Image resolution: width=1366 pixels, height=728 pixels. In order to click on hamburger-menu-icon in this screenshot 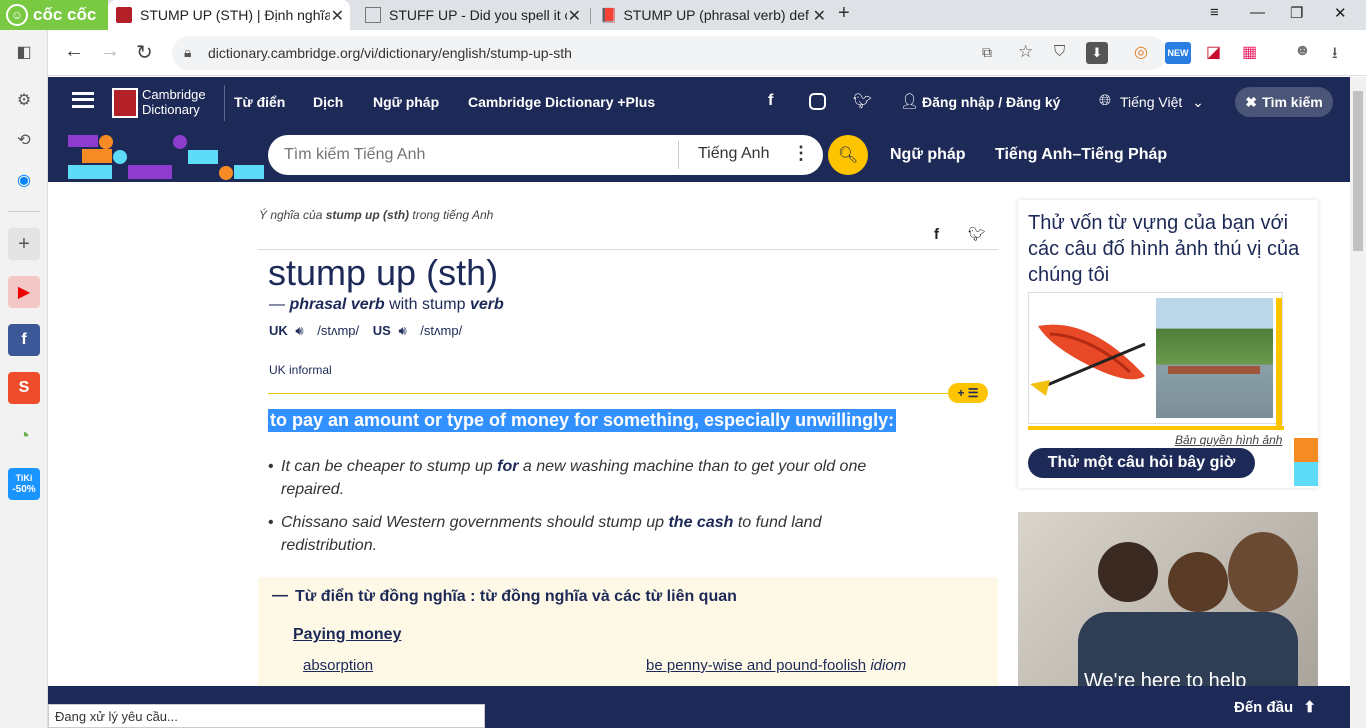, I will do `click(83, 100)`.